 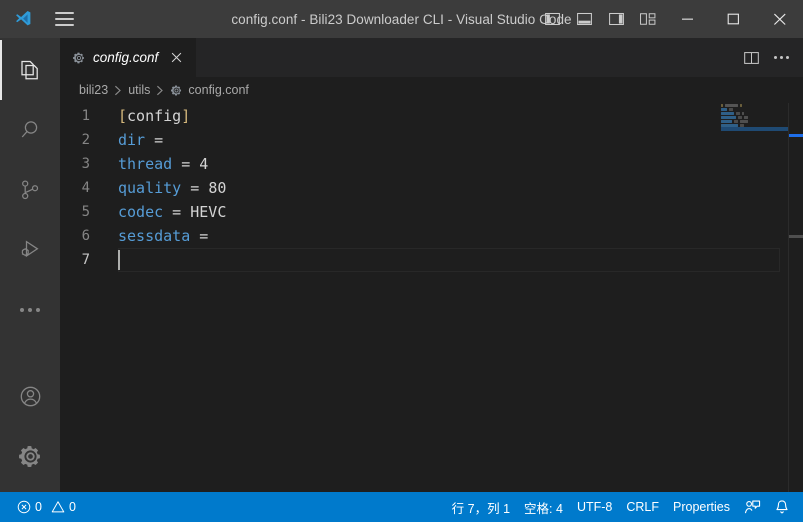 What do you see at coordinates (123, 116) in the screenshot?
I see `token-brk: [` at bounding box center [123, 116].